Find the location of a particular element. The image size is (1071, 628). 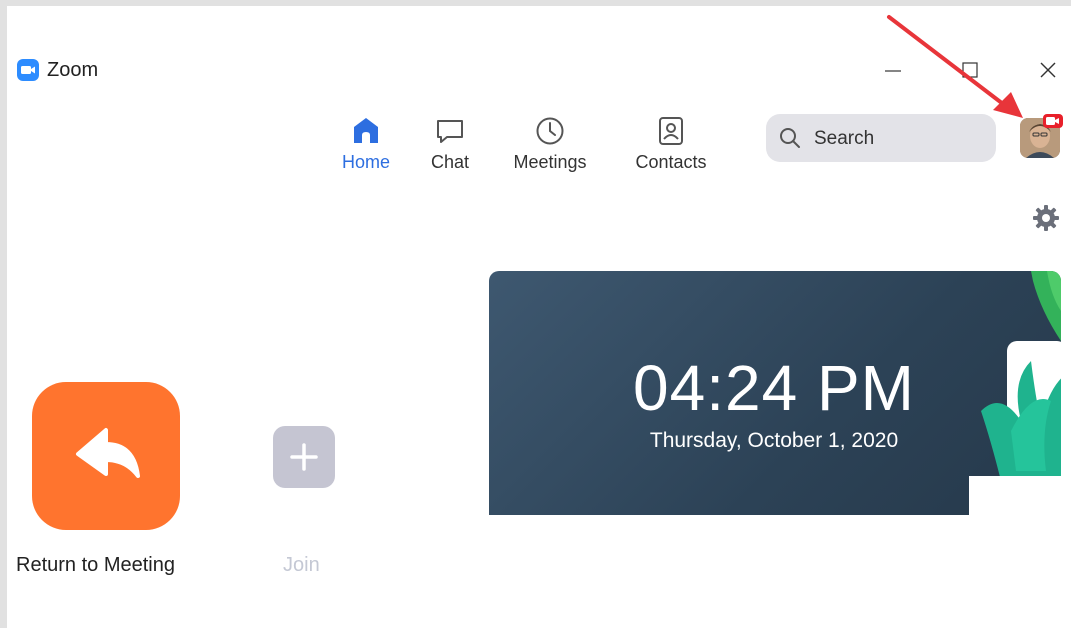

home-icon is located at coordinates (366, 130).